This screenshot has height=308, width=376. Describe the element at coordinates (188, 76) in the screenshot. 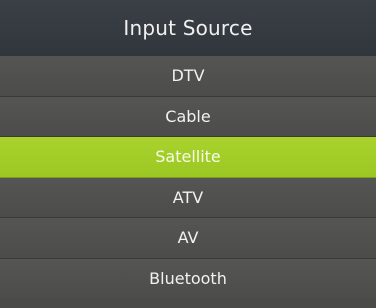

I see `menu-item-dtv: DTV` at that location.